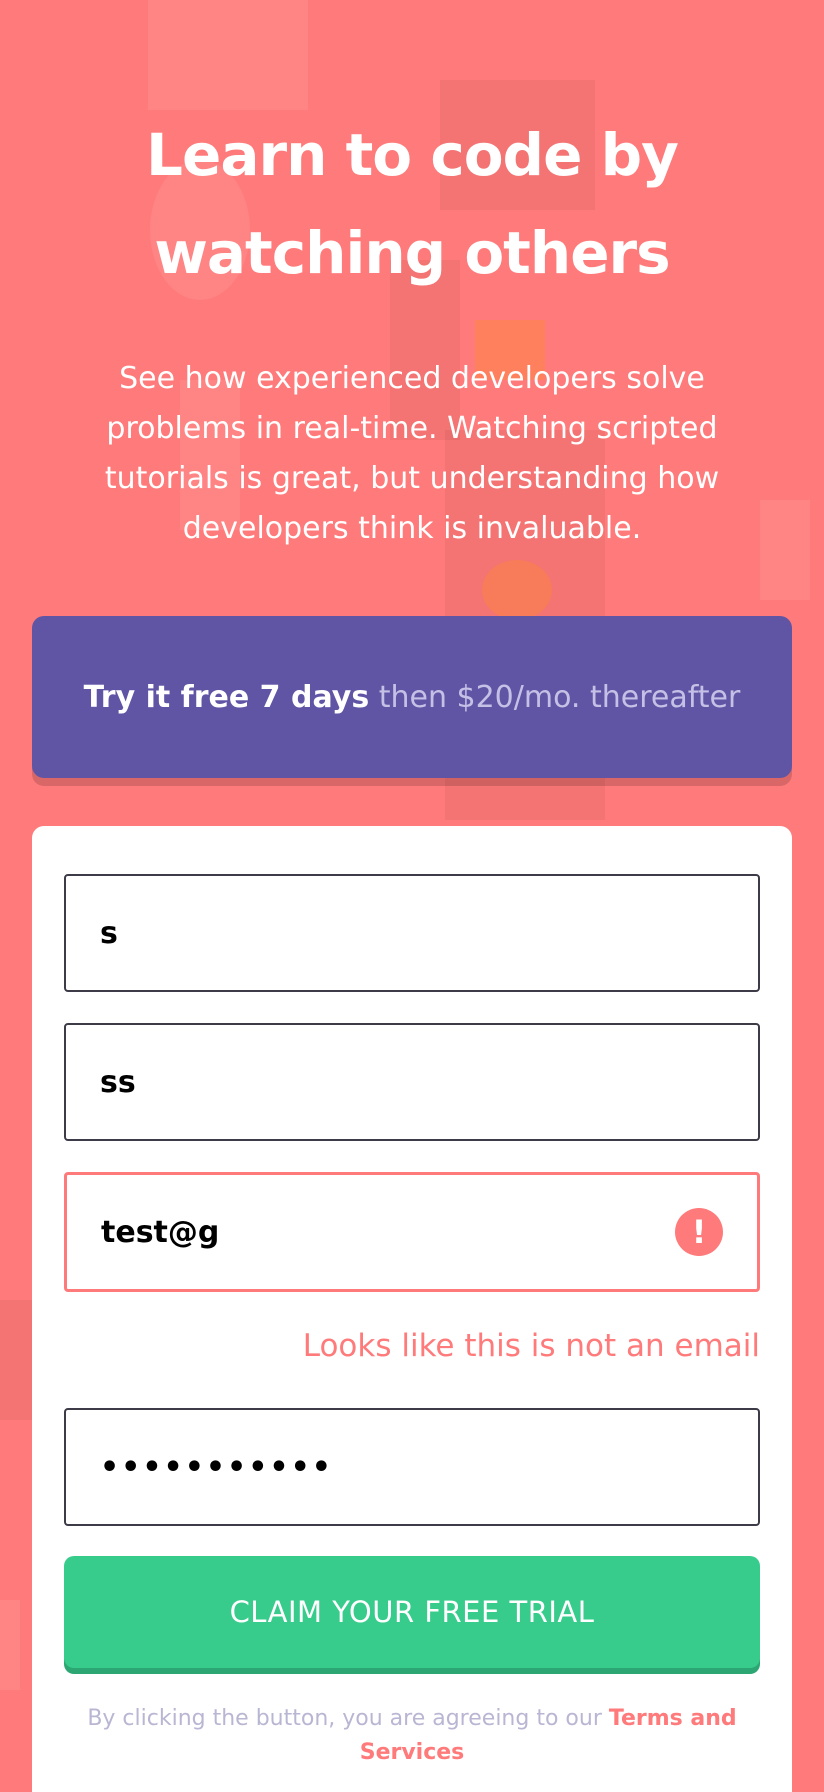 This screenshot has width=824, height=1792. Describe the element at coordinates (412, 1232) in the screenshot. I see `email-field: test@g !` at that location.